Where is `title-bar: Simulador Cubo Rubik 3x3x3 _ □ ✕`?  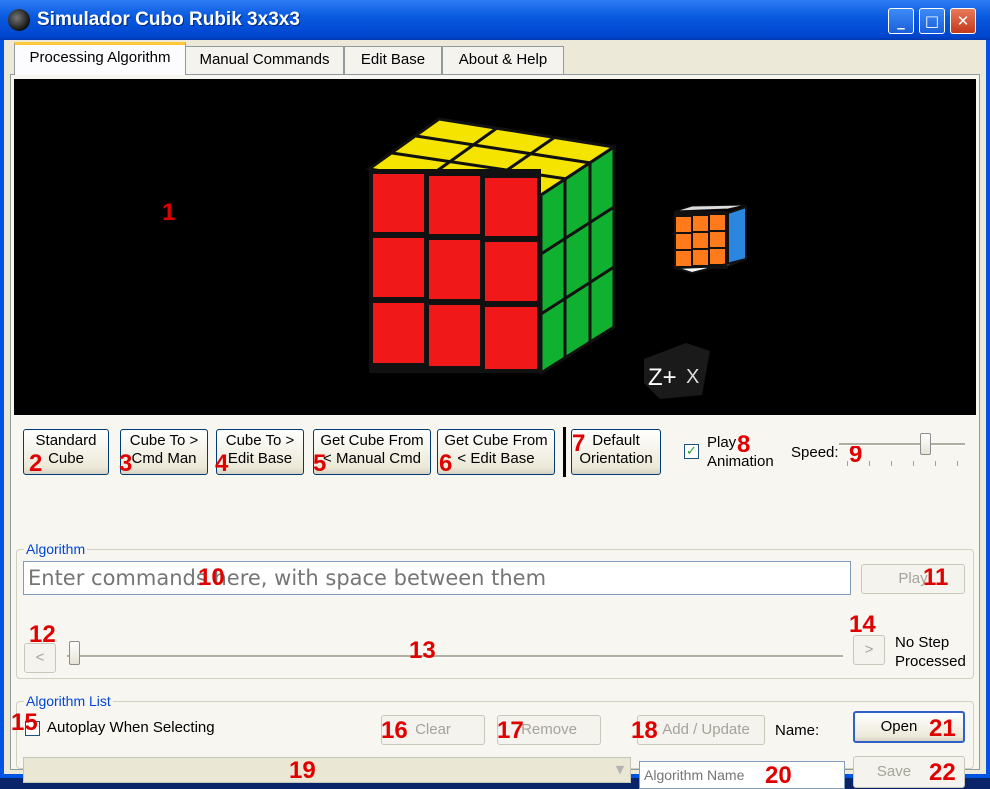 title-bar: Simulador Cubo Rubik 3x3x3 _ □ ✕ is located at coordinates (495, 20).